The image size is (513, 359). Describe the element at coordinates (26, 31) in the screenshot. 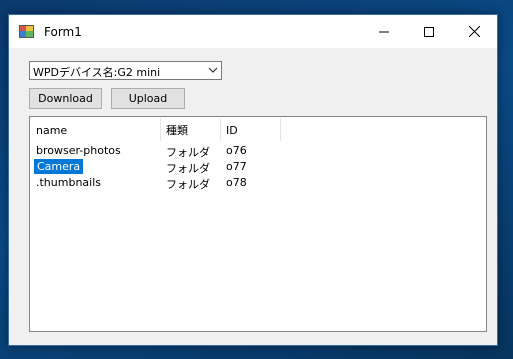

I see `app-icon` at that location.